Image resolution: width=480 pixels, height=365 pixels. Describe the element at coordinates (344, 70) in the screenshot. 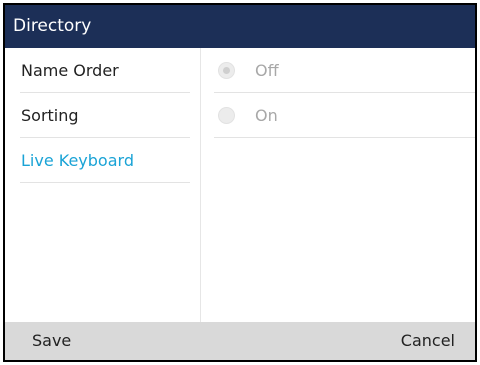

I see `option-off: Off` at that location.